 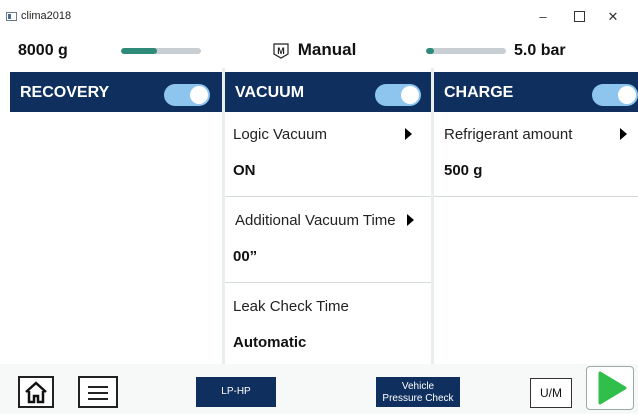 What do you see at coordinates (116, 92) in the screenshot?
I see `recovery-header: RECOVERY` at bounding box center [116, 92].